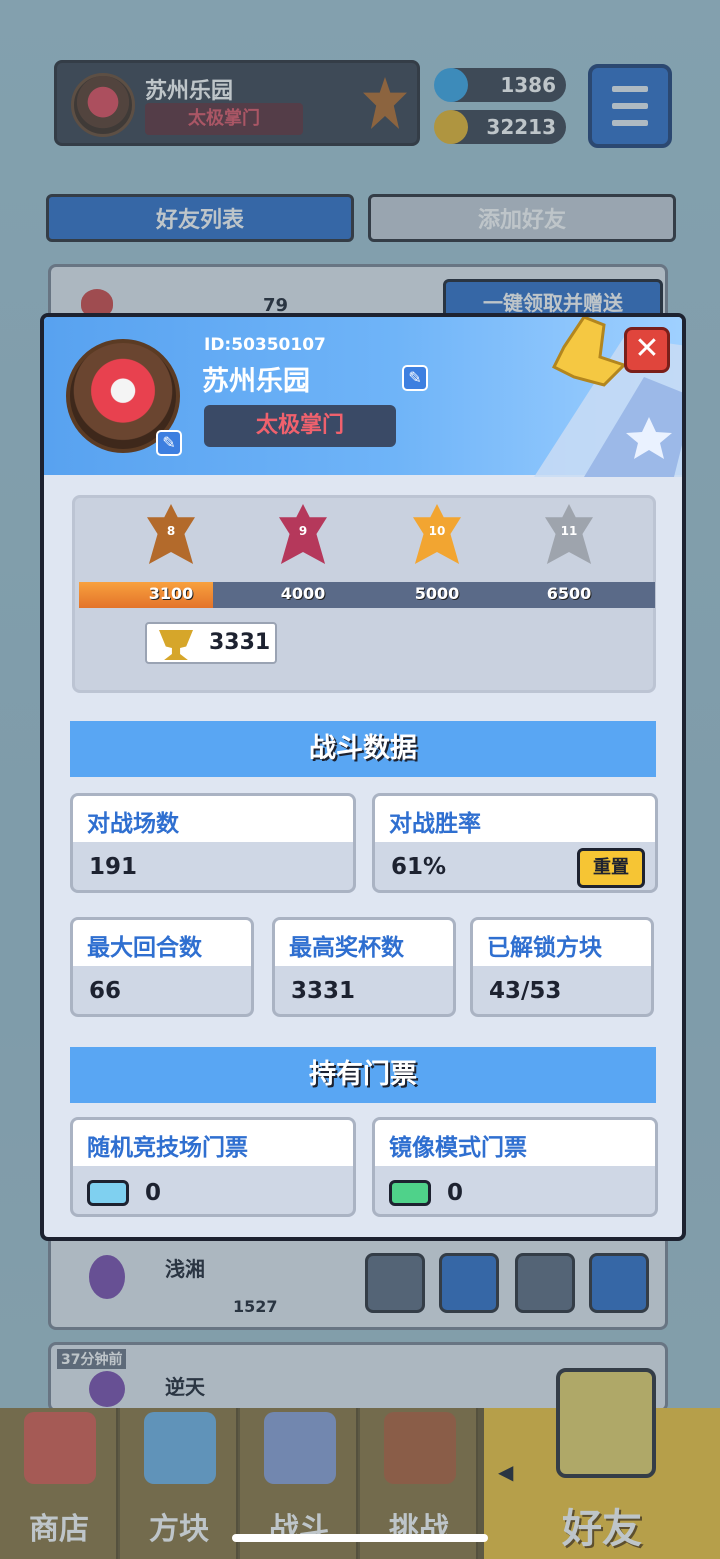 The height and width of the screenshot is (1559, 720). I want to click on stat-value: 191, so click(113, 867).